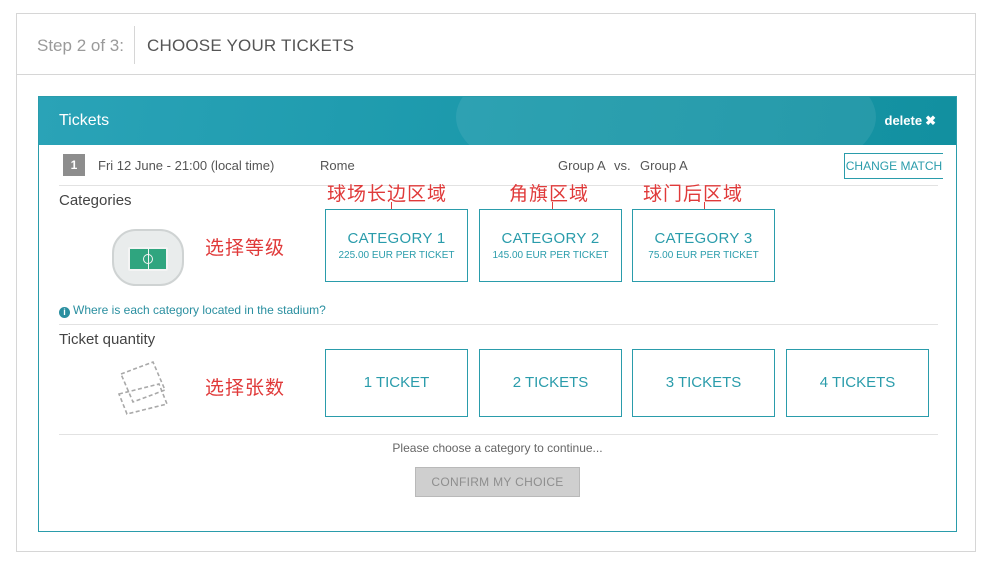 Image resolution: width=987 pixels, height=563 pixels. What do you see at coordinates (893, 166) in the screenshot?
I see `change-match-button: CHANGE MATCH` at bounding box center [893, 166].